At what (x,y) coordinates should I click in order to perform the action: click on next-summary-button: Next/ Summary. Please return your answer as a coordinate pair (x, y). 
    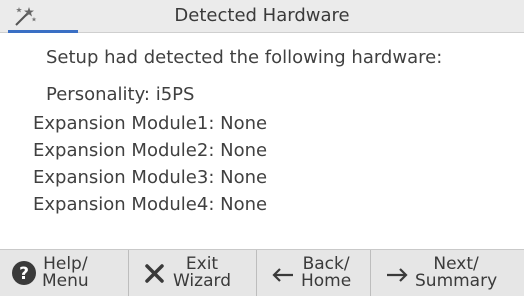
    Looking at the image, I should click on (447, 273).